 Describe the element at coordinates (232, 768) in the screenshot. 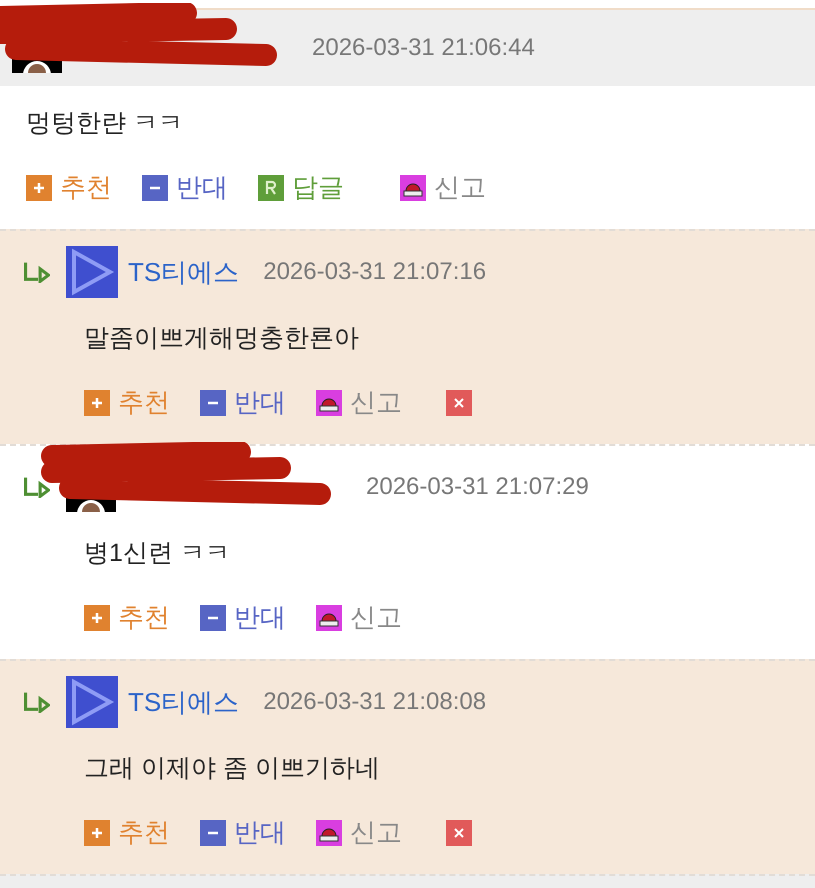

I see `comment-text: 그래 이제야 좀 이쁘기하네` at that location.